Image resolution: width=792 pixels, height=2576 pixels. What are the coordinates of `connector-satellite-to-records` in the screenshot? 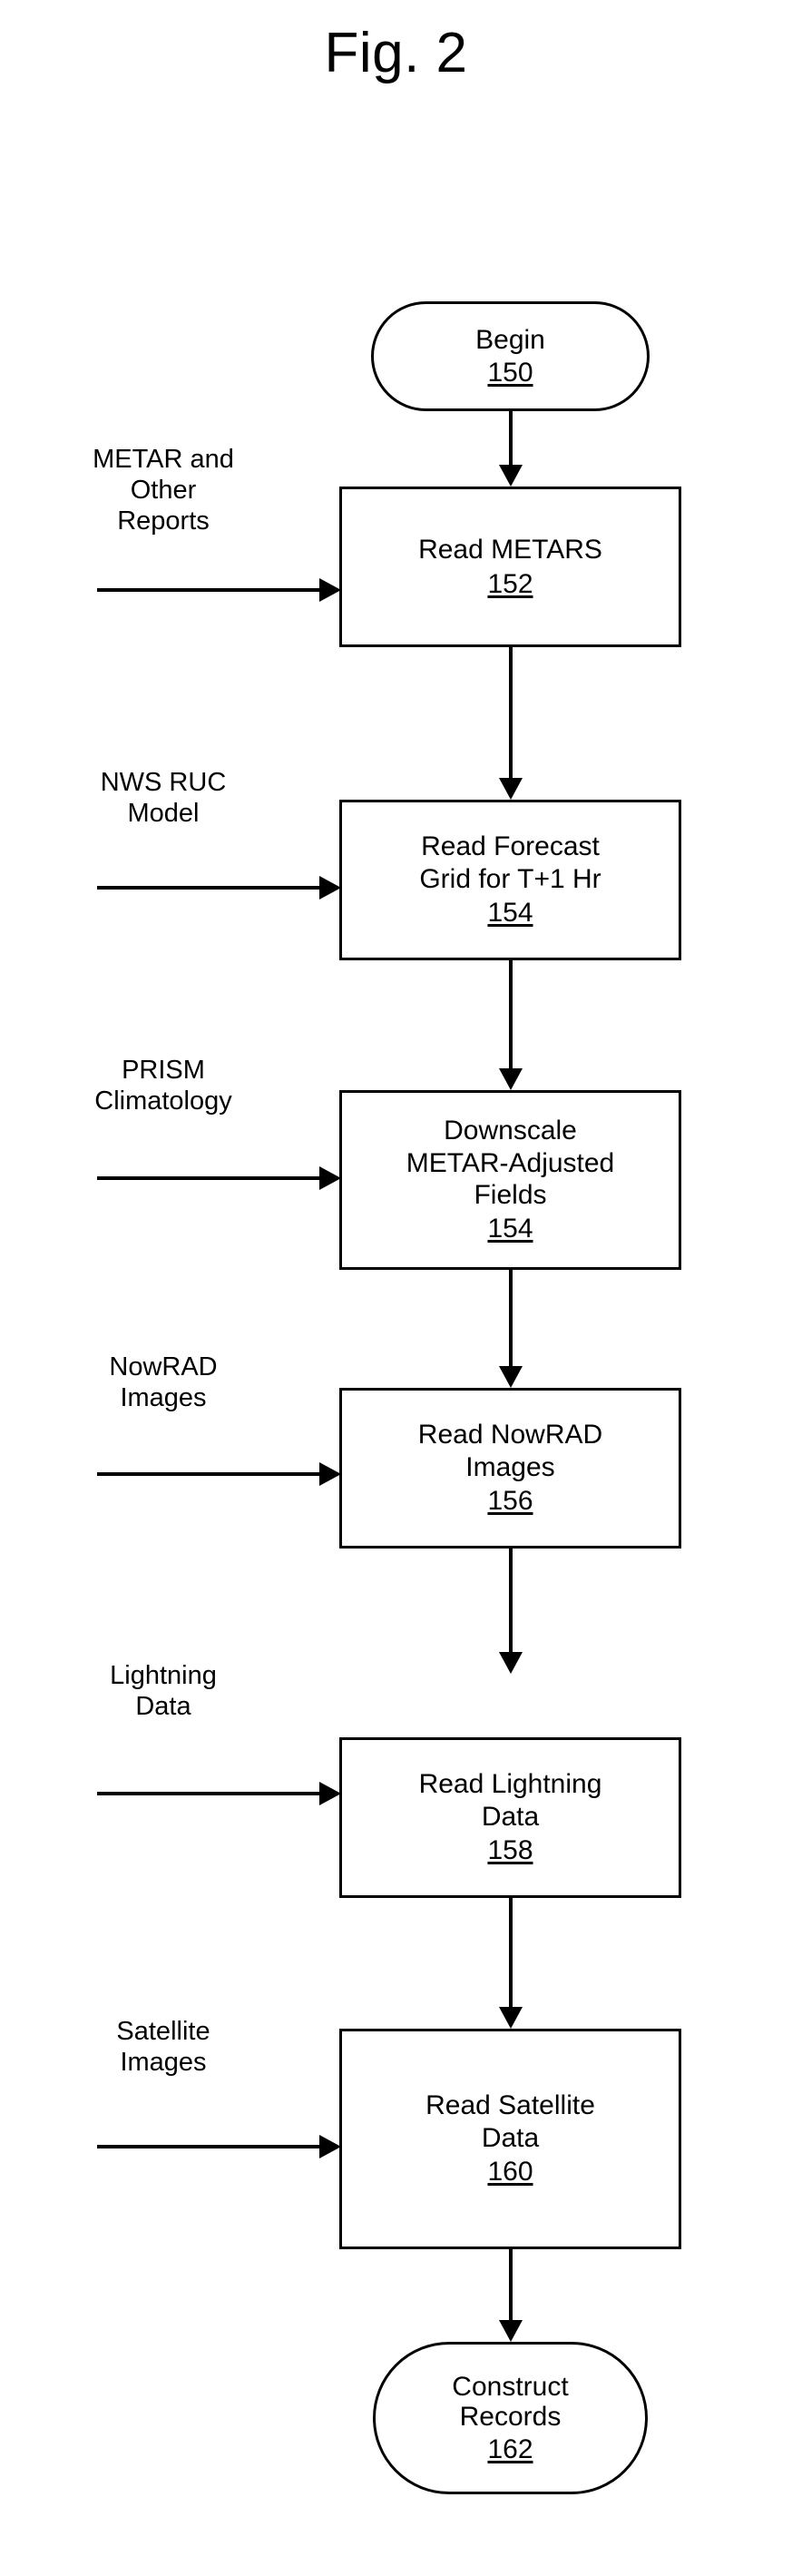 It's located at (511, 2285).